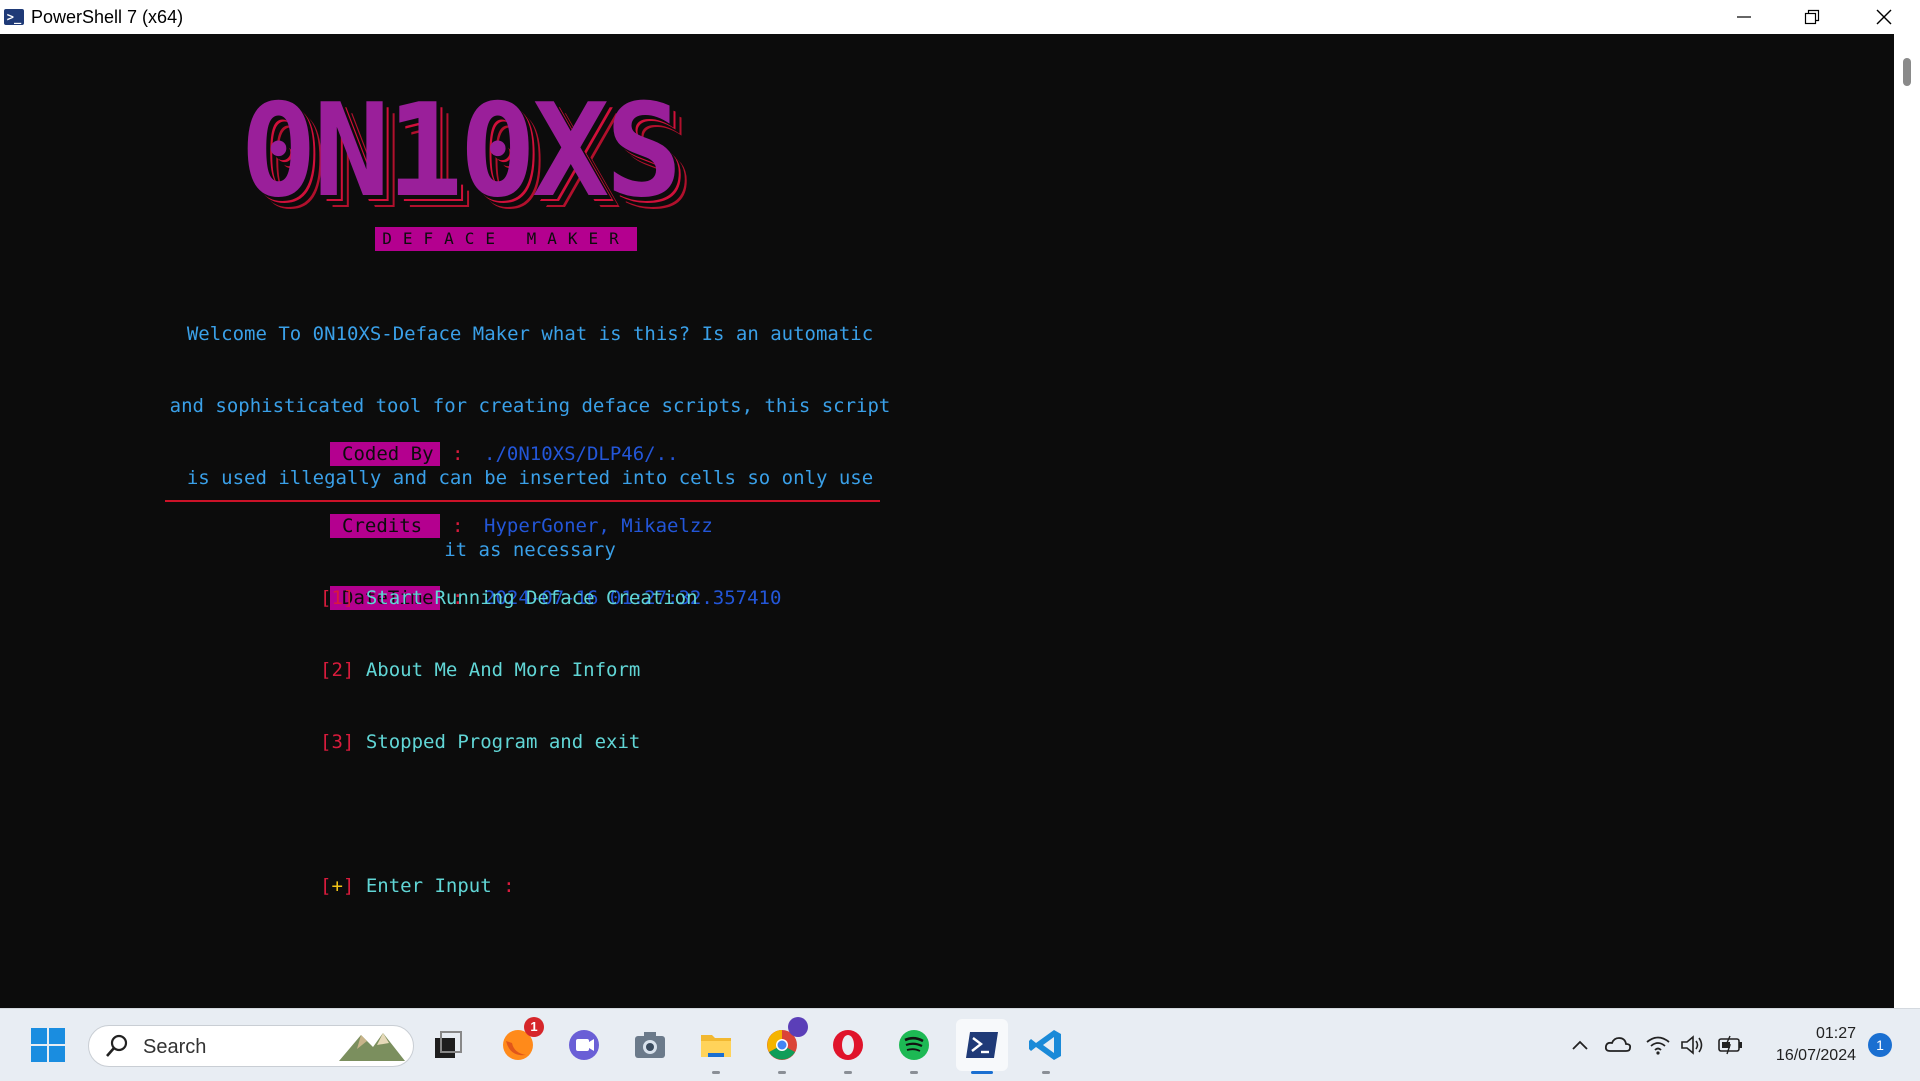 The width and height of the screenshot is (1920, 1081). Describe the element at coordinates (1815, 1055) in the screenshot. I see `clock-date: 16/07/2024` at that location.